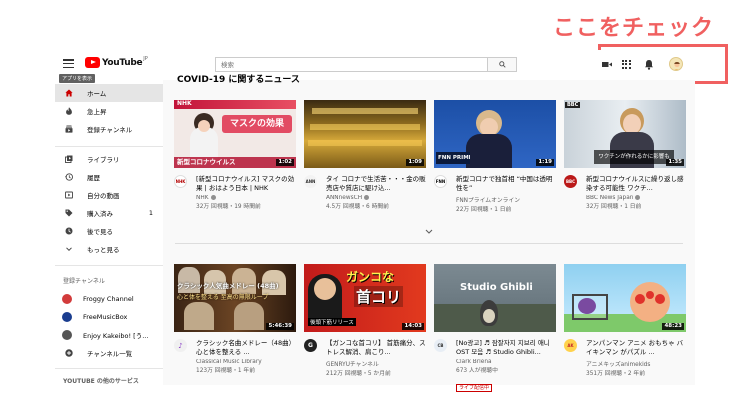 The height and width of the screenshot is (400, 750). Describe the element at coordinates (69, 249) in the screenshot. I see `chevron-down-icon` at that location.